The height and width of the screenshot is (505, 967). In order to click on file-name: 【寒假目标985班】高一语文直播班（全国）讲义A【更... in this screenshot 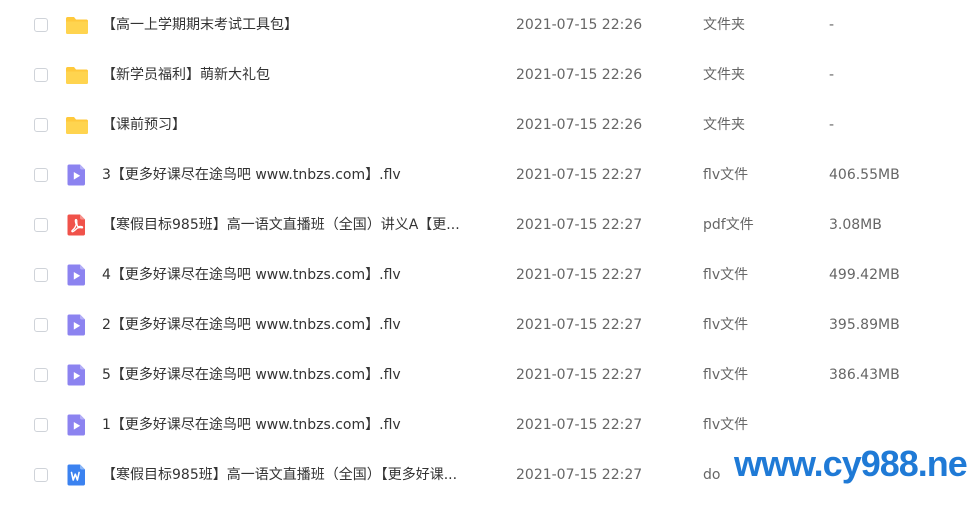, I will do `click(299, 225)`.